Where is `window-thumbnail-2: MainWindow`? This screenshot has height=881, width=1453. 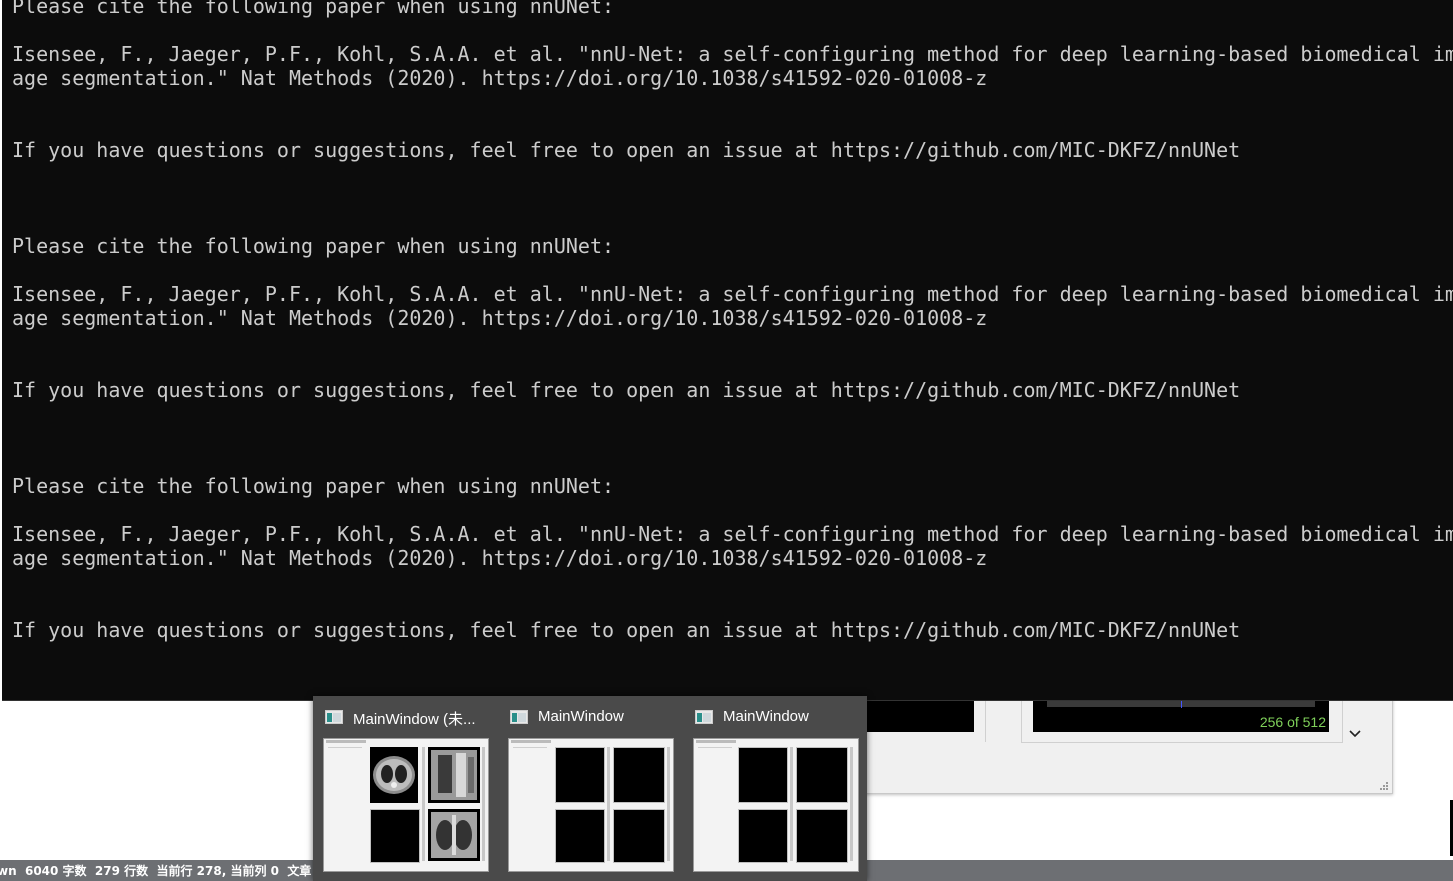 window-thumbnail-2: MainWindow is located at coordinates (590, 788).